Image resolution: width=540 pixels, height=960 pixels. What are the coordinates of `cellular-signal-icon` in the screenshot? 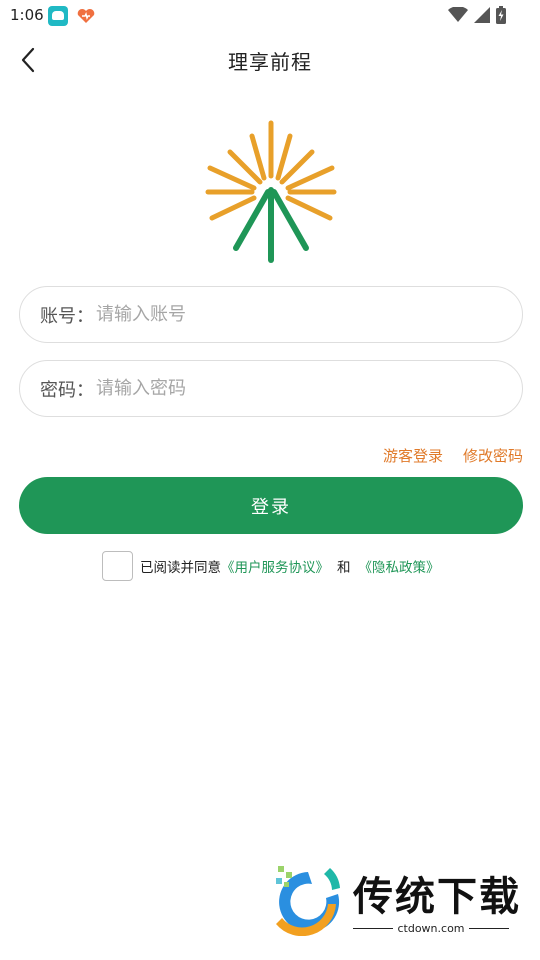 It's located at (482, 15).